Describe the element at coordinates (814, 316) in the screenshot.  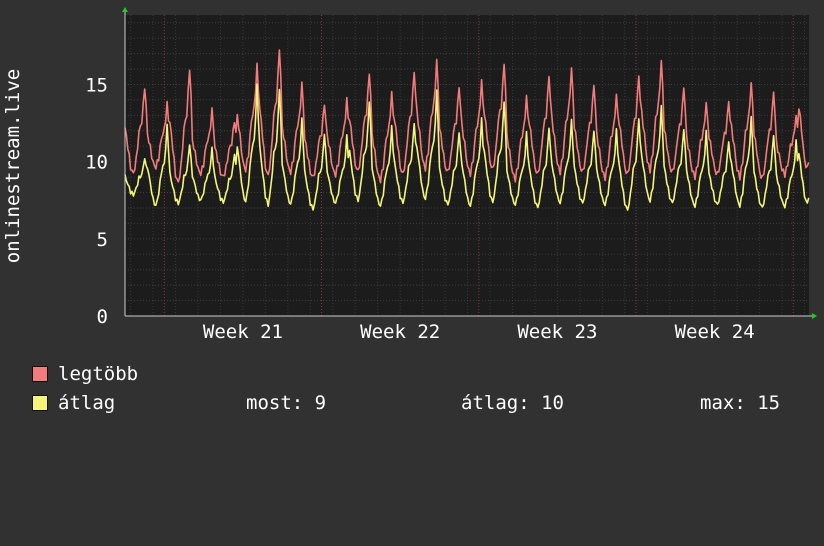
I see `x-axis-arrow` at that location.